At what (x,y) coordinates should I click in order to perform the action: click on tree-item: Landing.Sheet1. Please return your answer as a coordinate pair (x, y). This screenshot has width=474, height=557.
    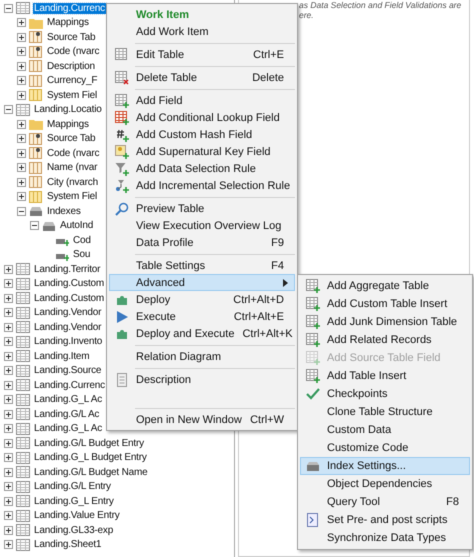
    Looking at the image, I should click on (67, 544).